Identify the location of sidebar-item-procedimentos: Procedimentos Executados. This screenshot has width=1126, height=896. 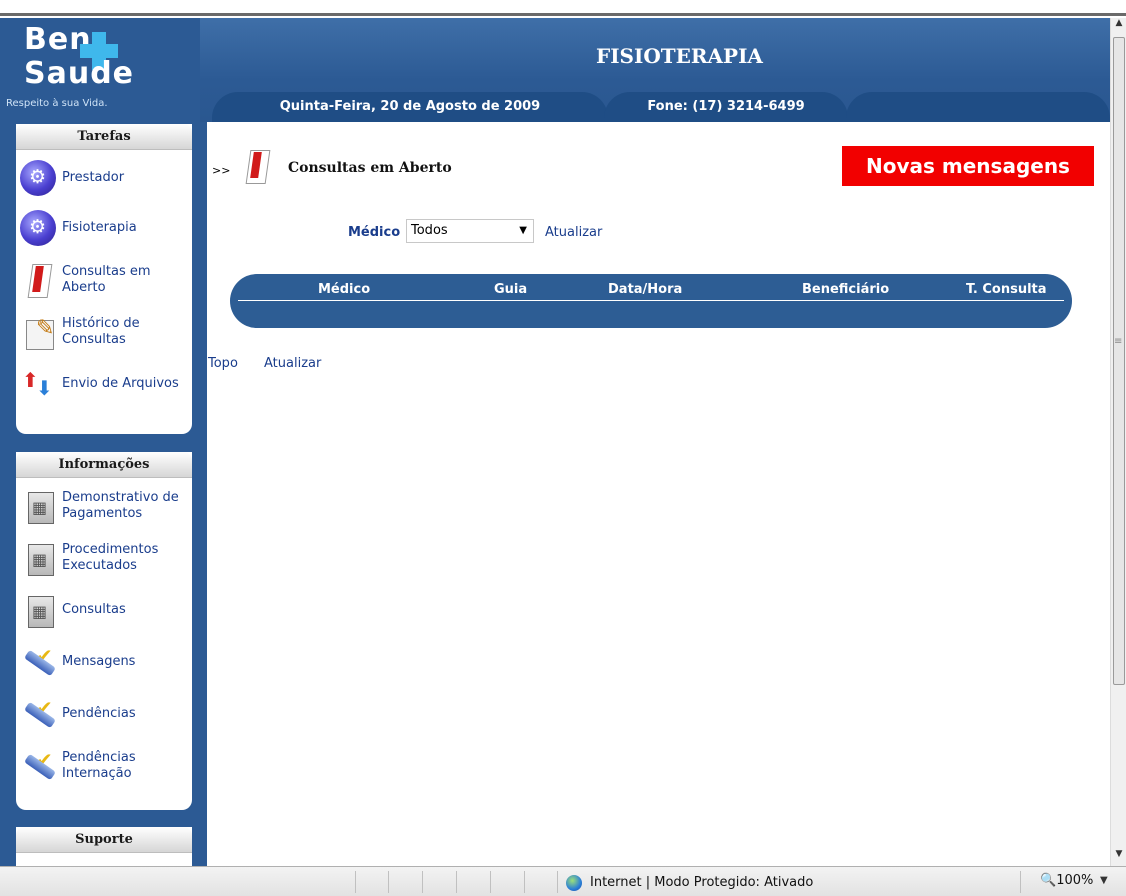
(104, 558).